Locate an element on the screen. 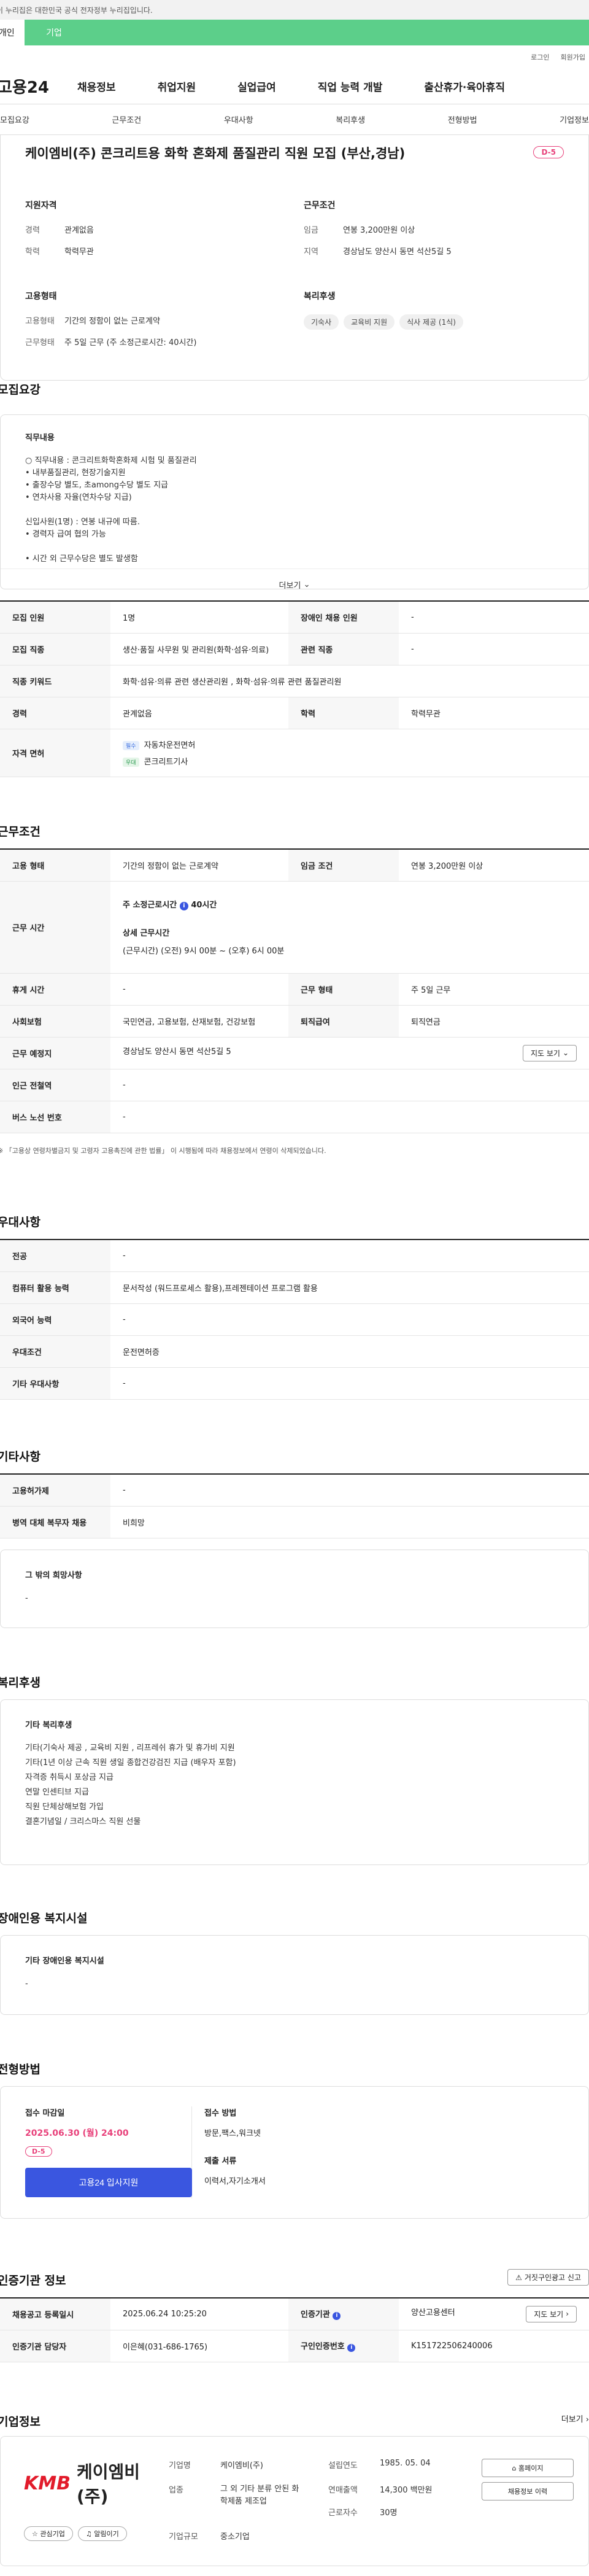  table-cell: 이은혜(031-686-1765) is located at coordinates (199, 2346).